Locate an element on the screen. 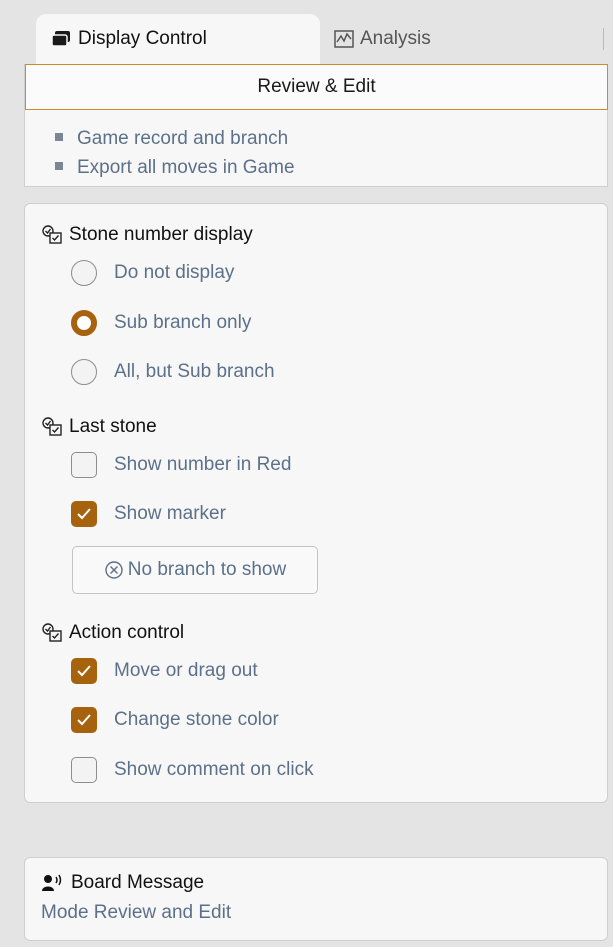 The image size is (613, 947). checkbox-show-marker: Show marker is located at coordinates (148, 514).